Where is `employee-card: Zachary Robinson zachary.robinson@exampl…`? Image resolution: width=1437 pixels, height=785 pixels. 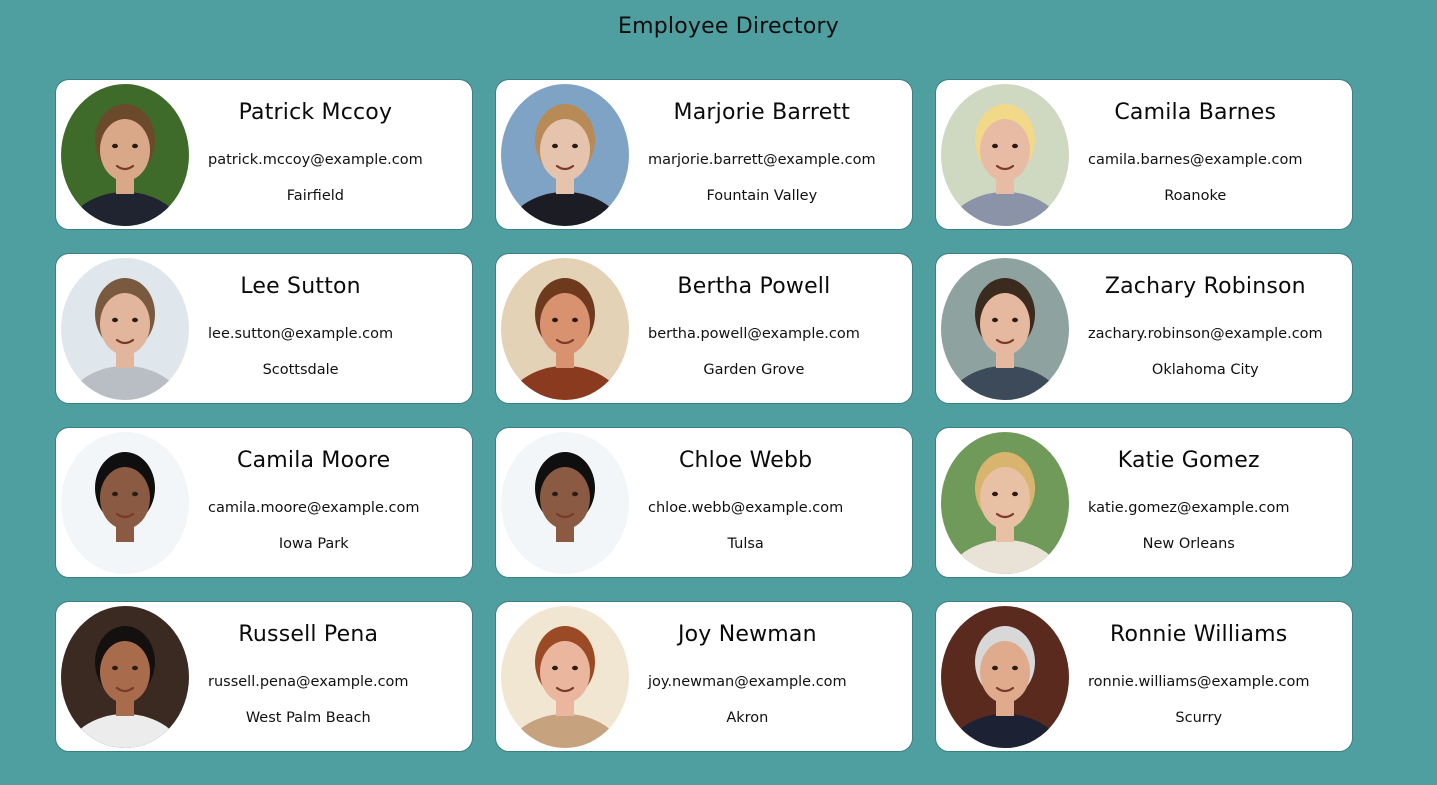
employee-card: Zachary Robinson zachary.robinson@exampl… is located at coordinates (1144, 328).